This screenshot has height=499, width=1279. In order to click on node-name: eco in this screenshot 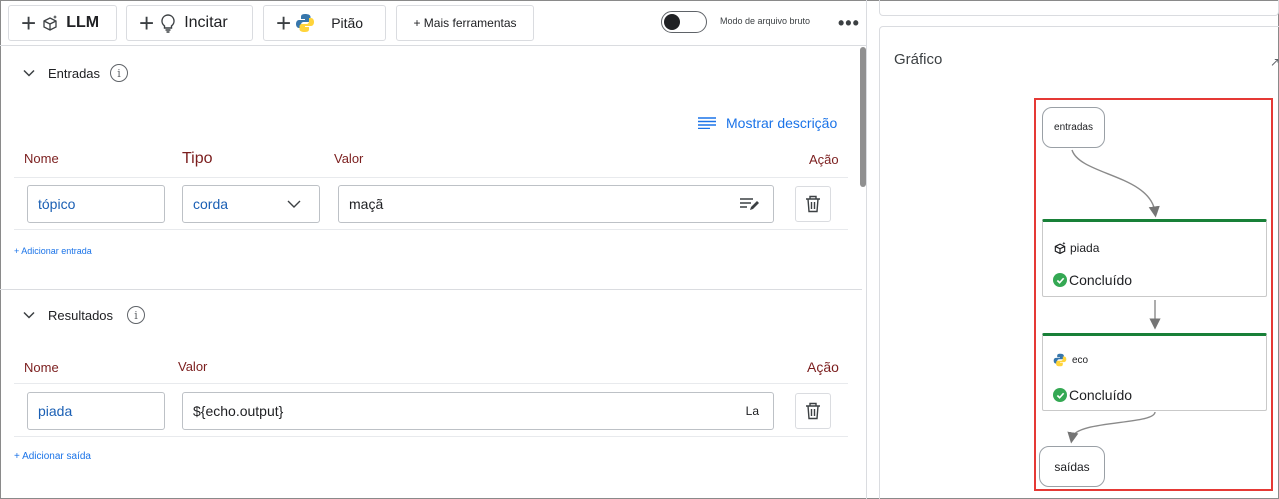, I will do `click(1080, 360)`.